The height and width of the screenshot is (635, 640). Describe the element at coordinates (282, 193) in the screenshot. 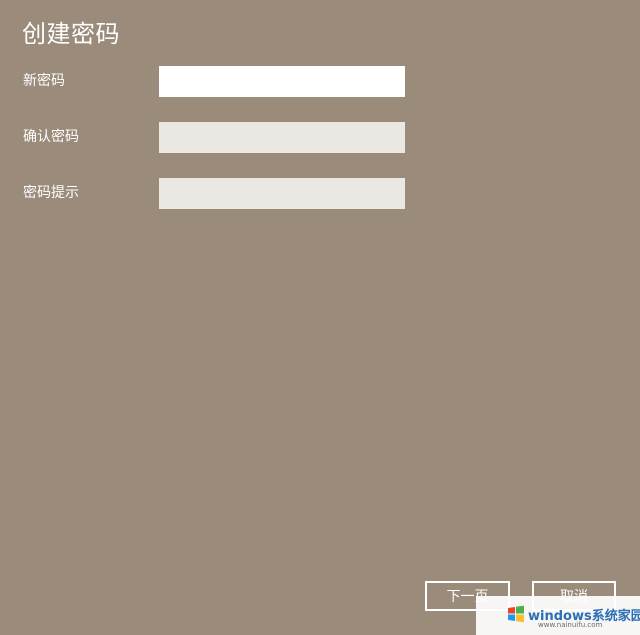

I see `password-hint-input` at that location.